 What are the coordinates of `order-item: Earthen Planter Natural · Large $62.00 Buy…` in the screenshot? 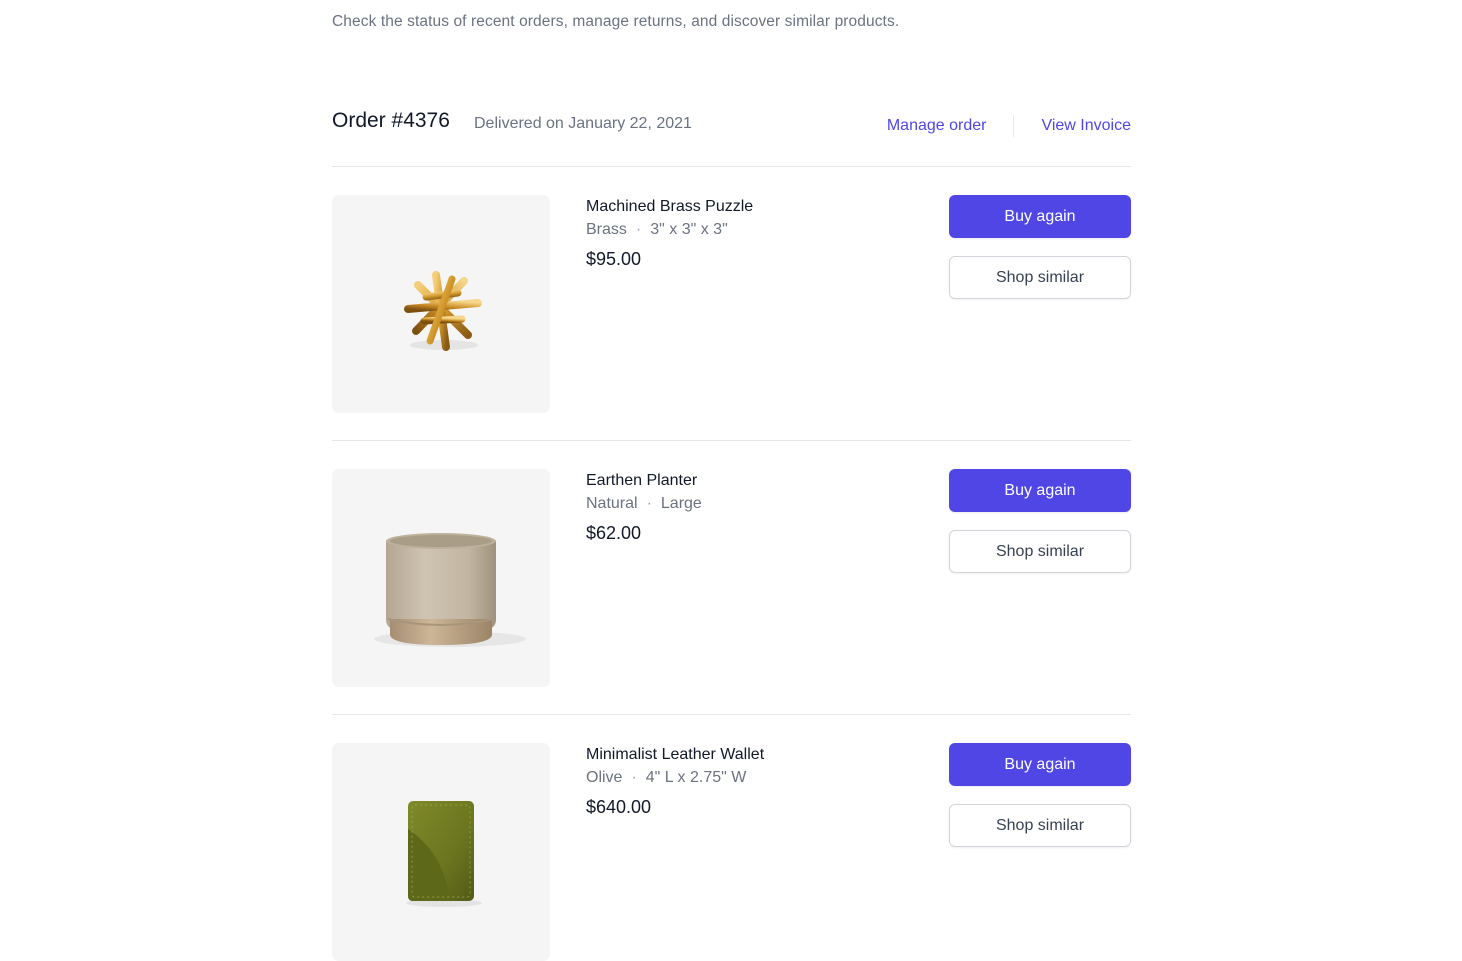 It's located at (731, 578).